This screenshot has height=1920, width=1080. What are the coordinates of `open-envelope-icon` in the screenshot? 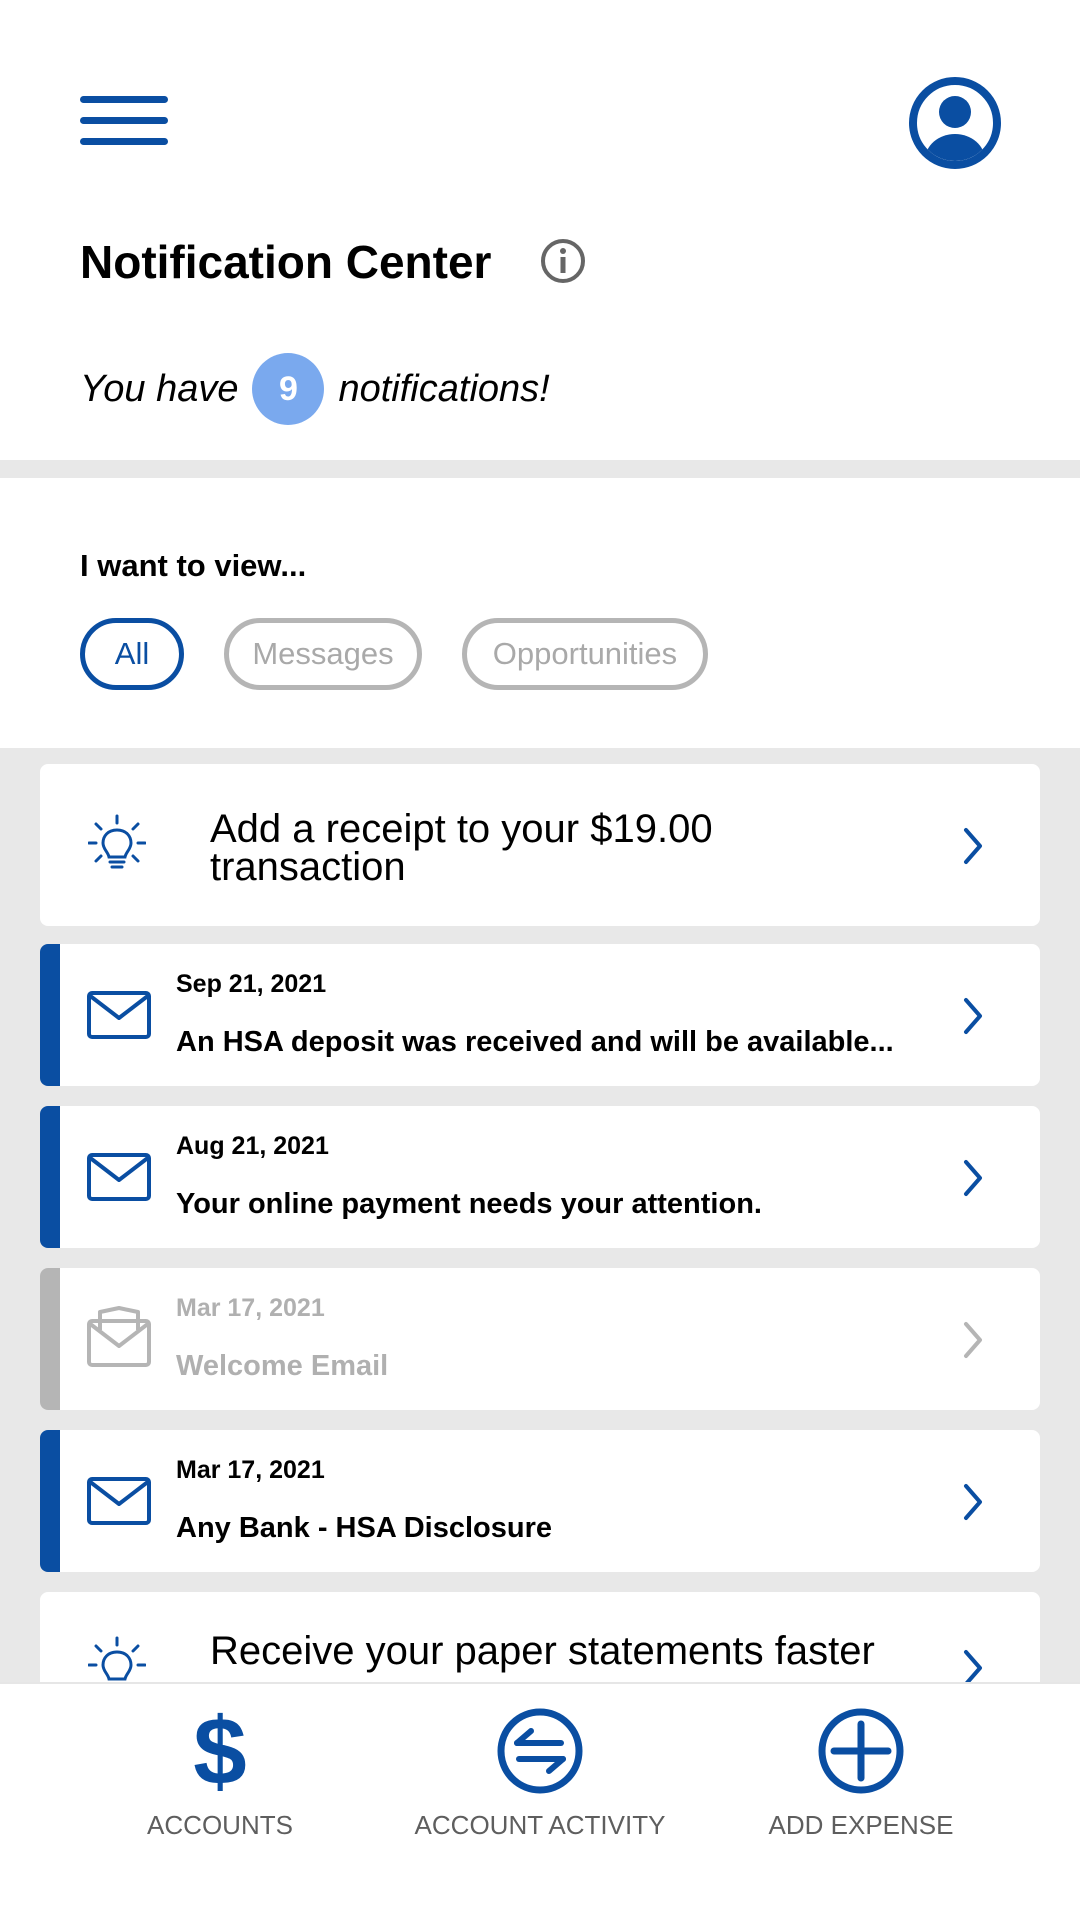 It's located at (119, 1336).